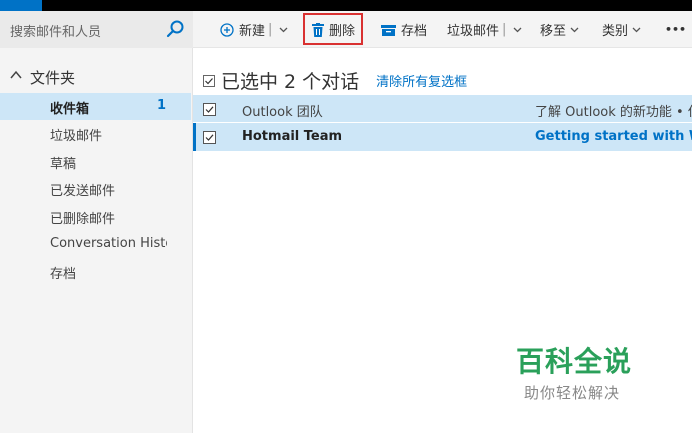 The width and height of the screenshot is (692, 433). Describe the element at coordinates (442, 29) in the screenshot. I see `command-toolbar: 新建 | 删除 存档 垃圾邮件 | 移至 类别 •••` at that location.